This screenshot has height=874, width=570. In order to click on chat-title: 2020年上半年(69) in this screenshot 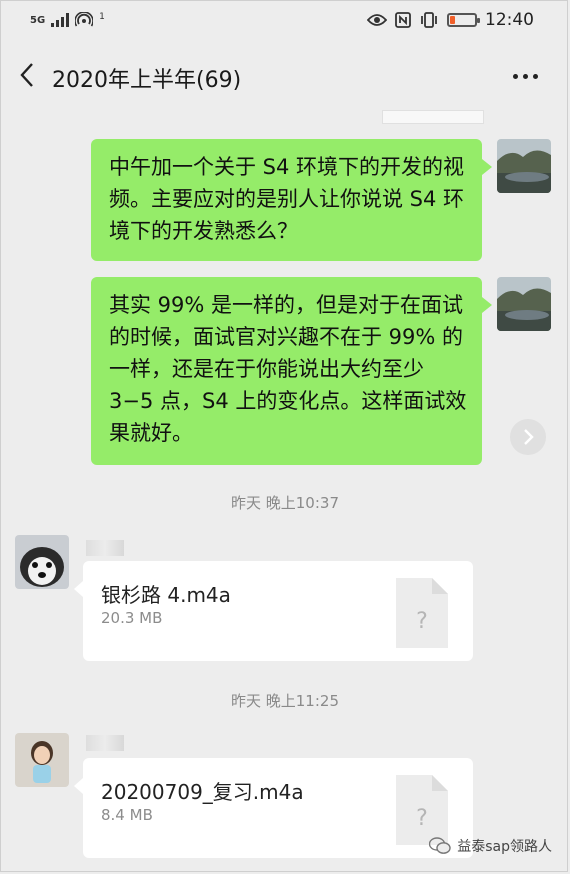, I will do `click(147, 80)`.